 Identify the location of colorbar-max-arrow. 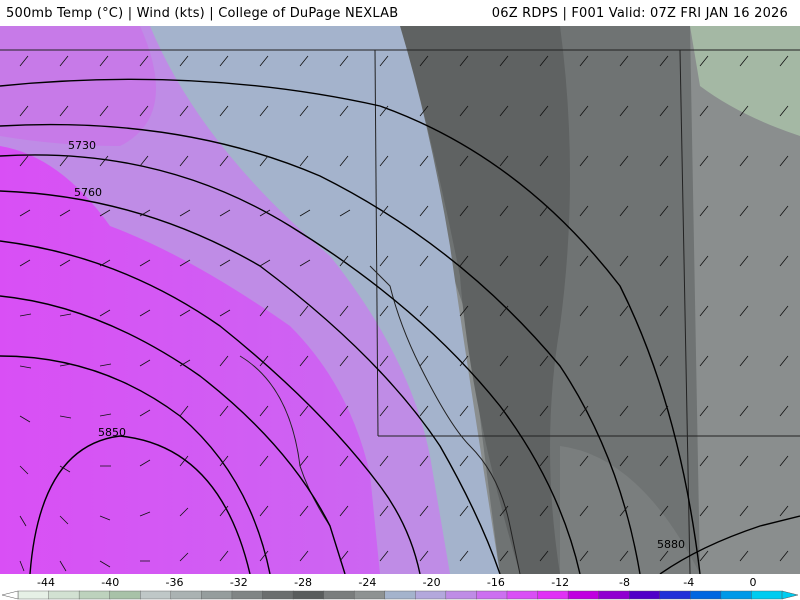
(790, 595).